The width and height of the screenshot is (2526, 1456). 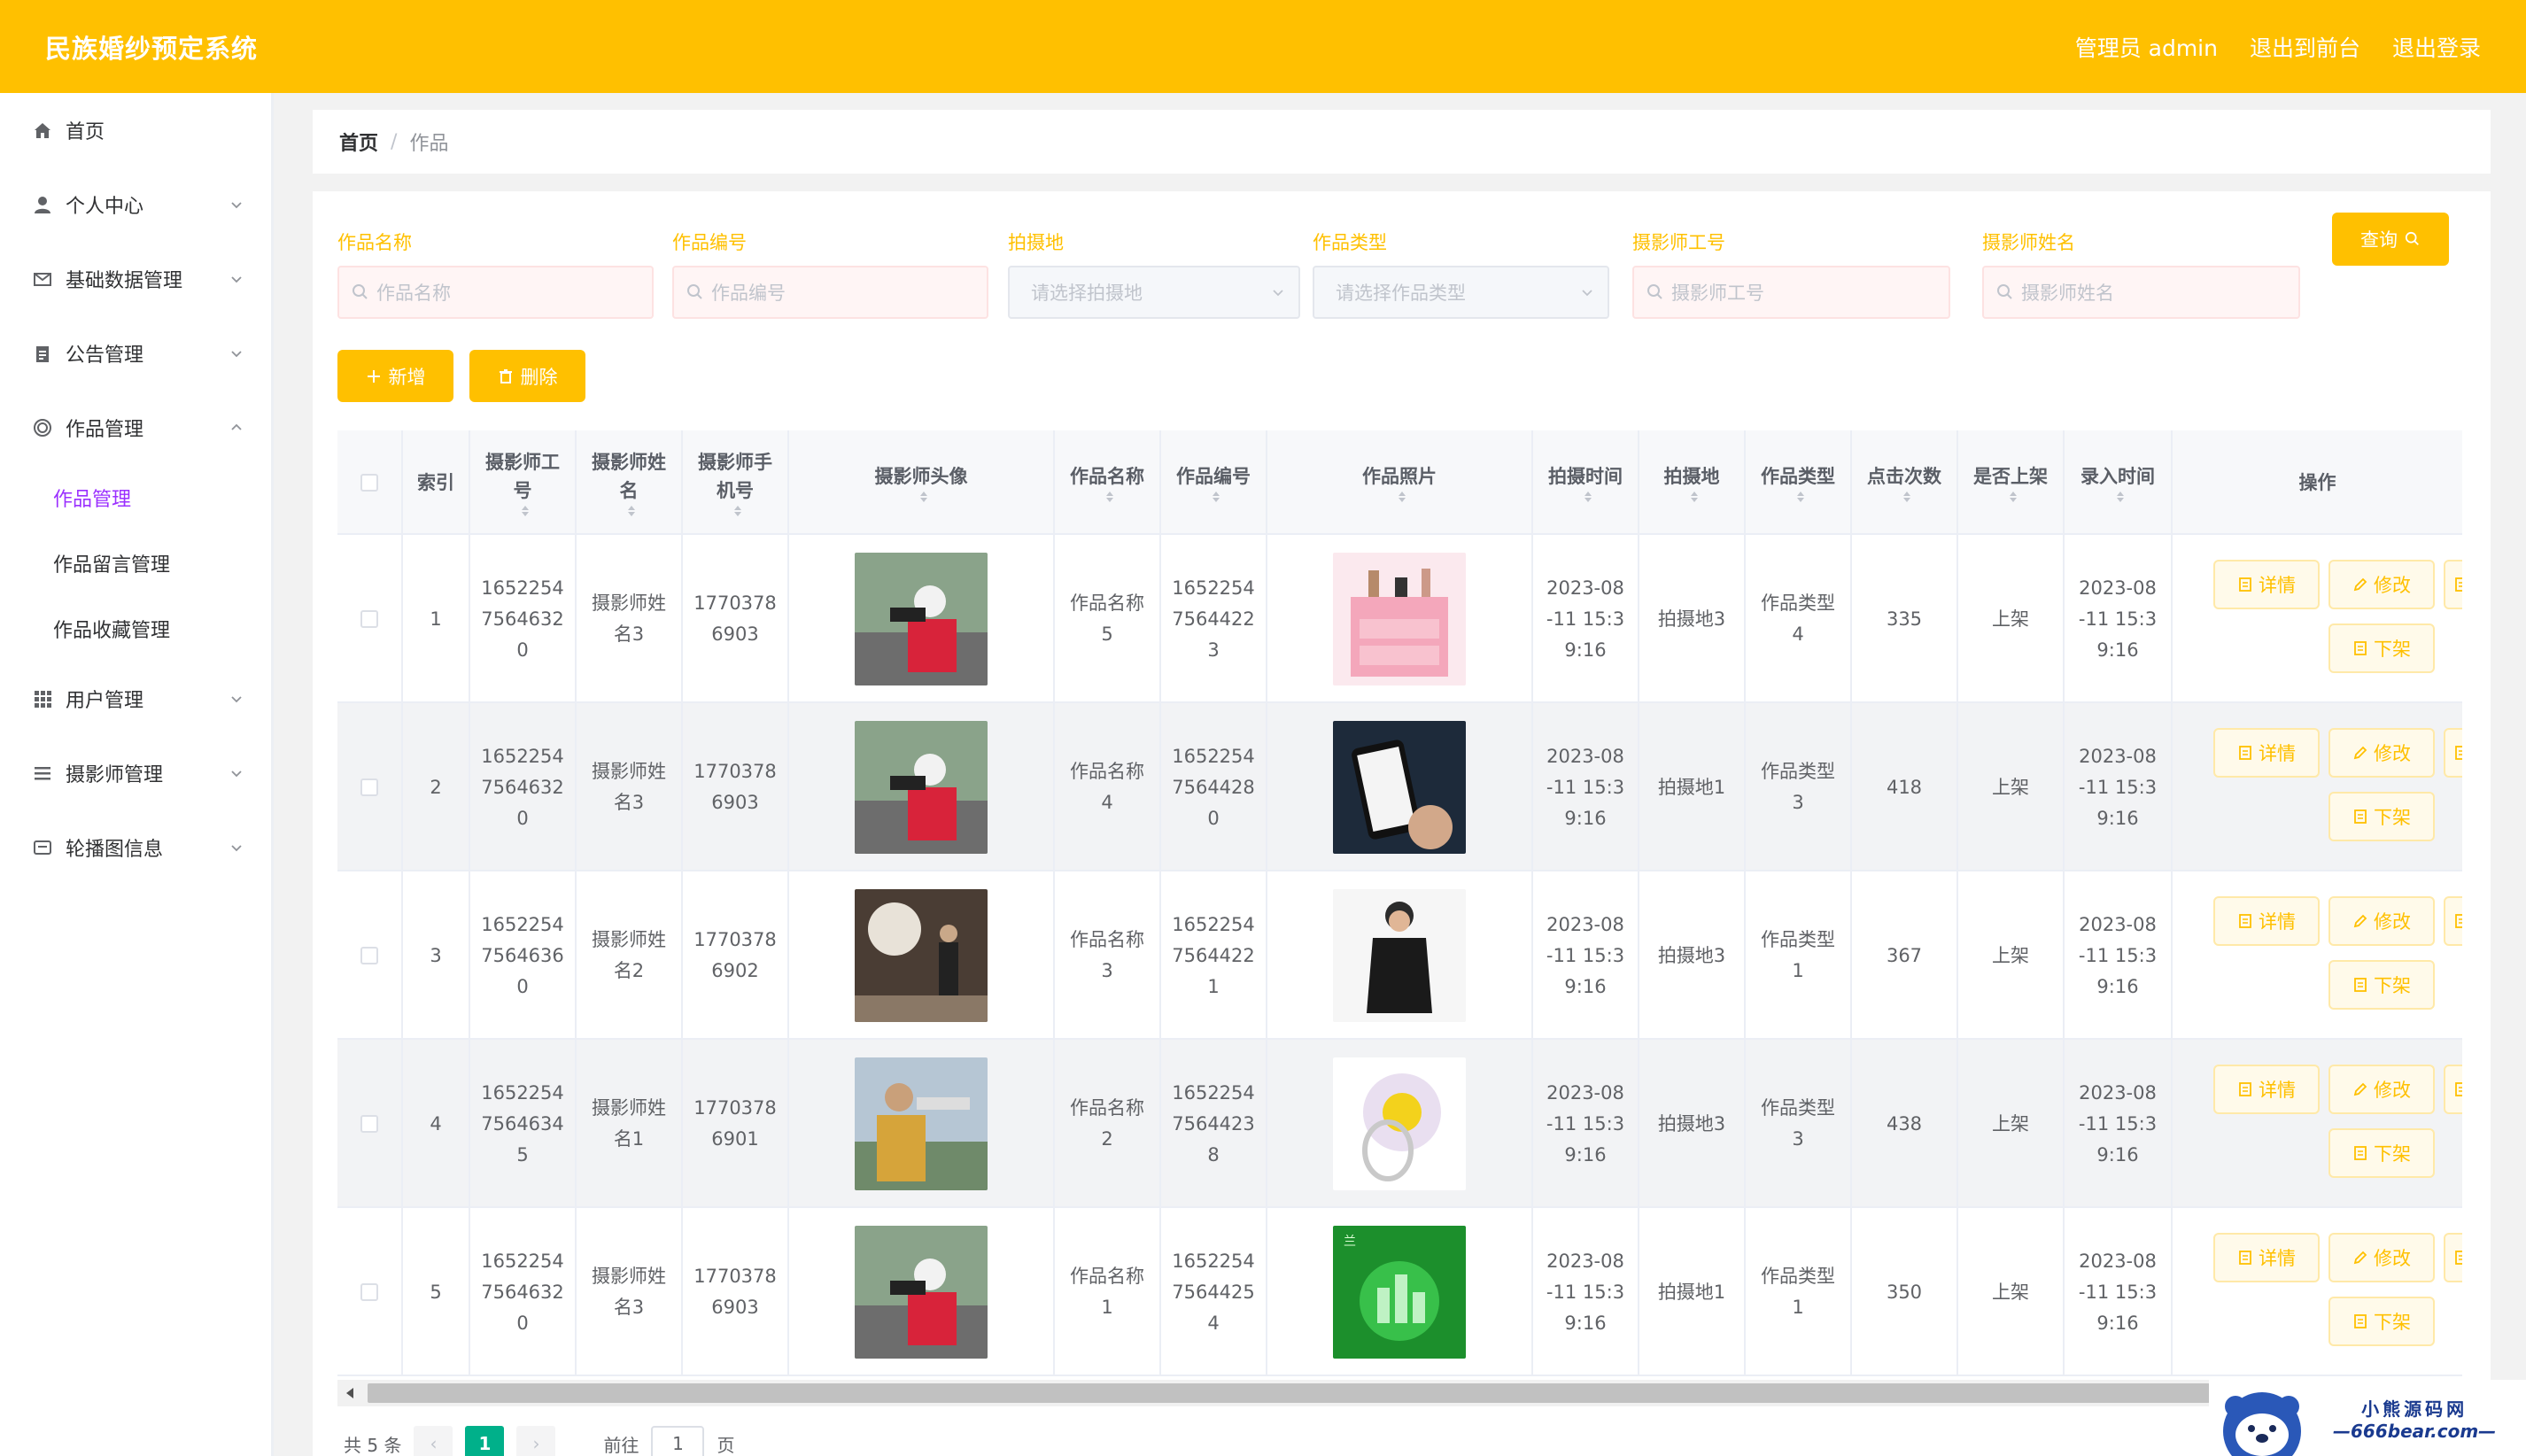 I want to click on header-photographer-phone: 摄影师手 机号, so click(x=736, y=482).